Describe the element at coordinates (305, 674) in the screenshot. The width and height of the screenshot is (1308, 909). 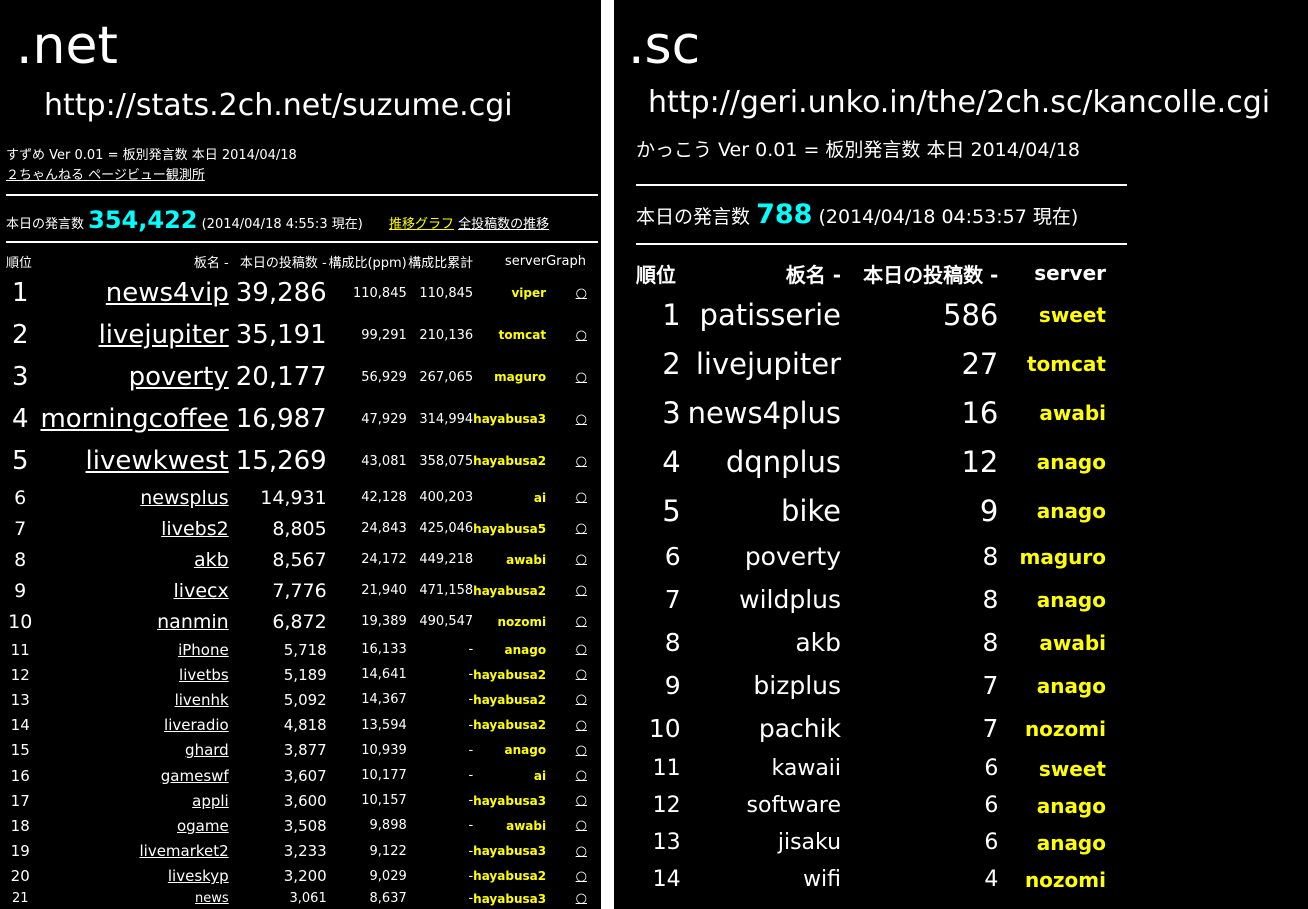
I see `net-count: 5,189` at that location.